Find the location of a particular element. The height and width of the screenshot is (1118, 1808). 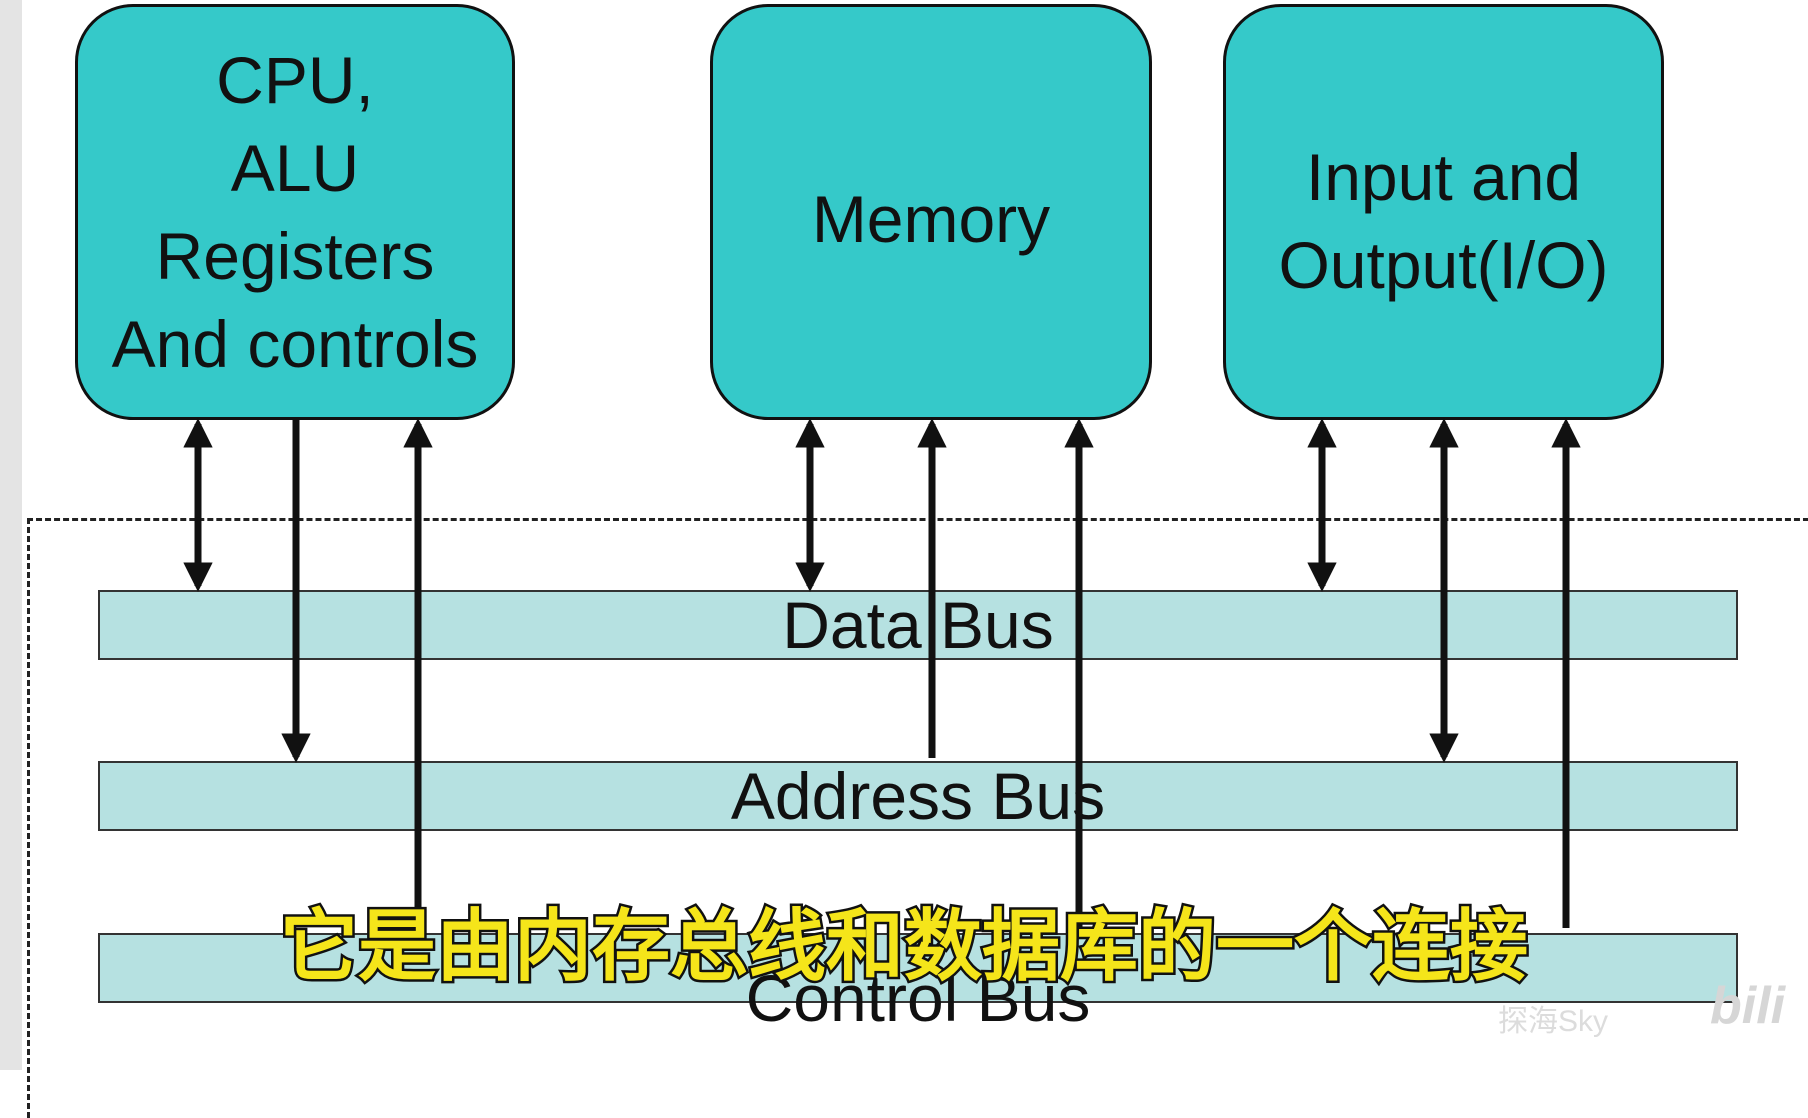

bilibili-logo: bili is located at coordinates (1748, 1006).